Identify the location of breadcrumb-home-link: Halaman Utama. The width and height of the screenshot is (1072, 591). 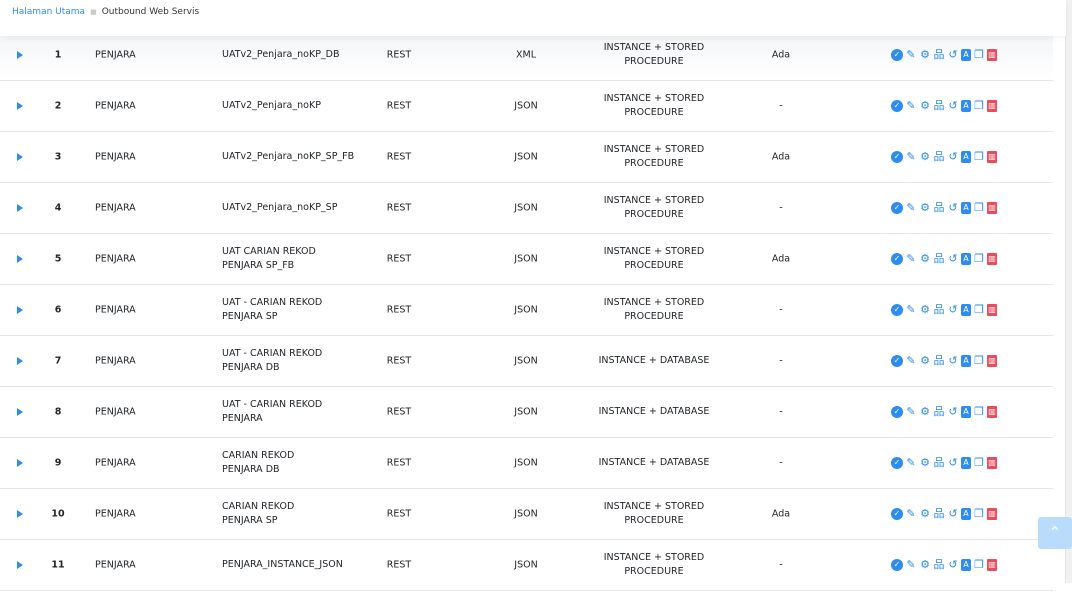
(48, 12).